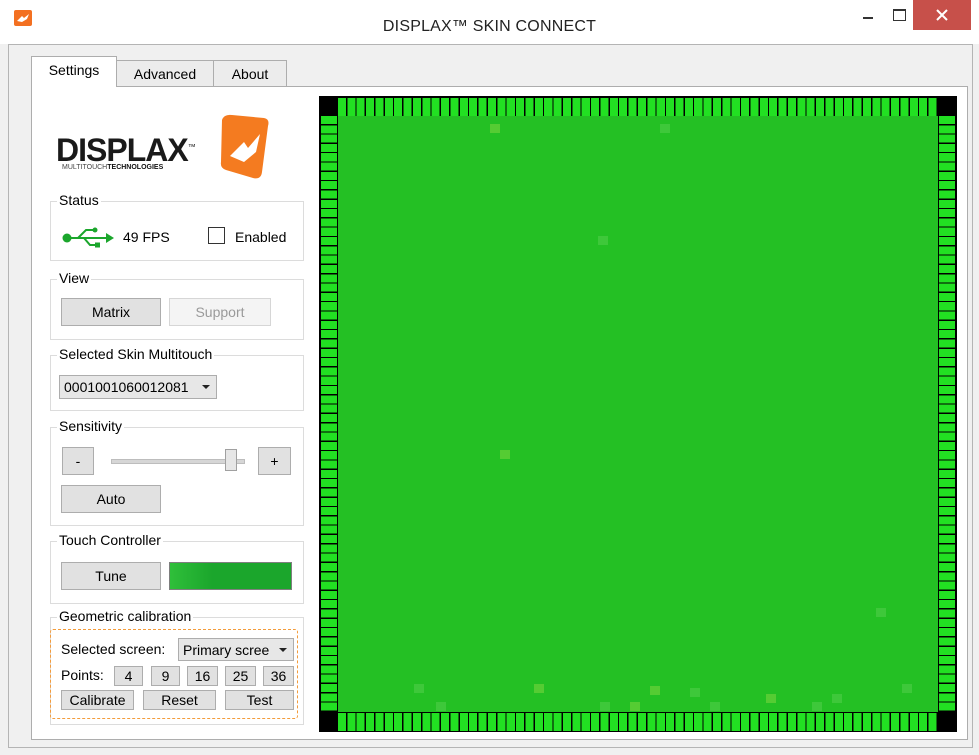 This screenshot has height=755, width=979. What do you see at coordinates (82, 675) in the screenshot?
I see `points-label: Points:` at bounding box center [82, 675].